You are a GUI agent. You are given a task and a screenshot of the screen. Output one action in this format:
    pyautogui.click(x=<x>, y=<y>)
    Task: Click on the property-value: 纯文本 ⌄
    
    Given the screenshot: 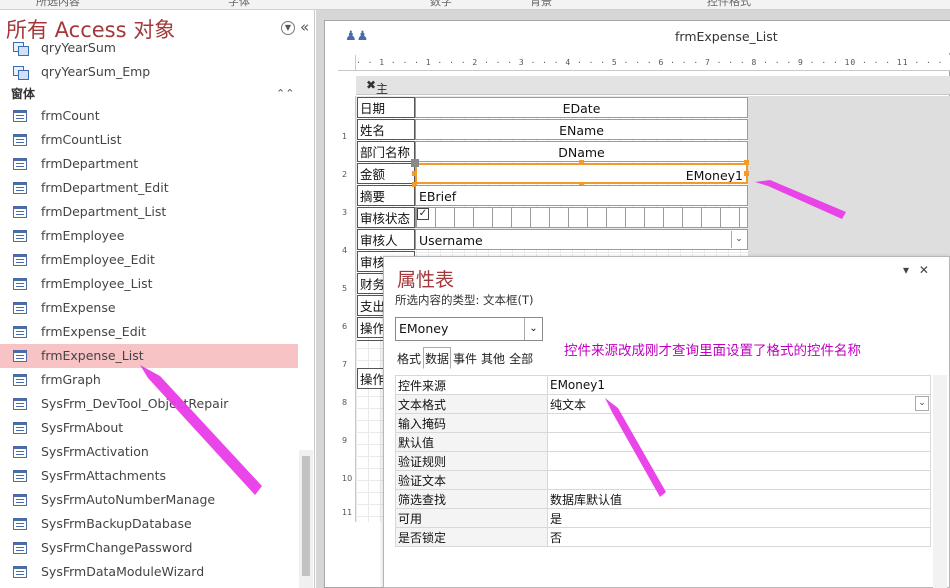 What is the action you would take?
    pyautogui.click(x=739, y=404)
    